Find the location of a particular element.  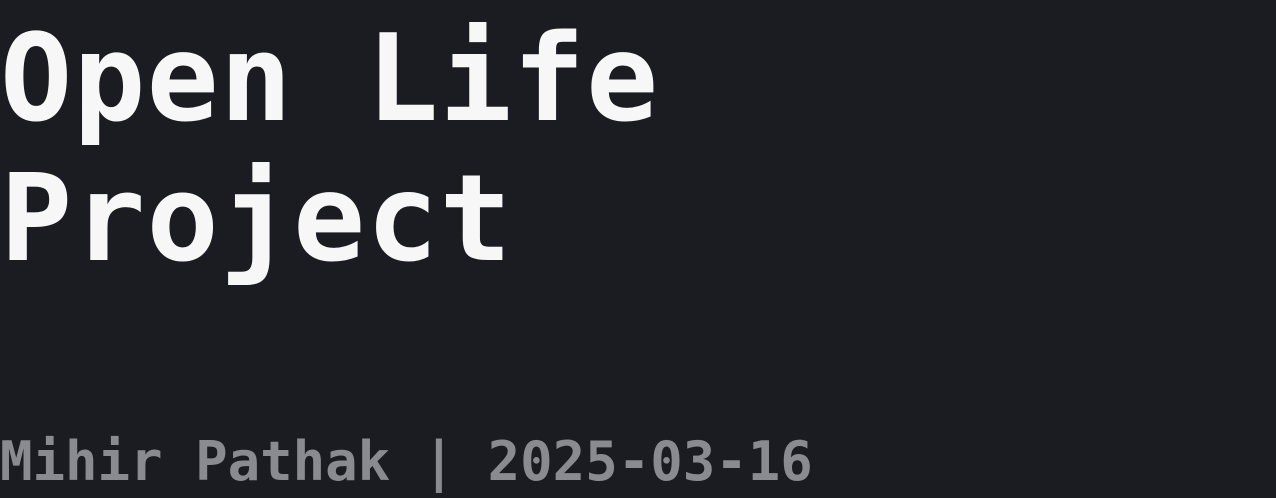

author-date-byline: Mihir Pathak | 2025-03-16 is located at coordinates (406, 461).